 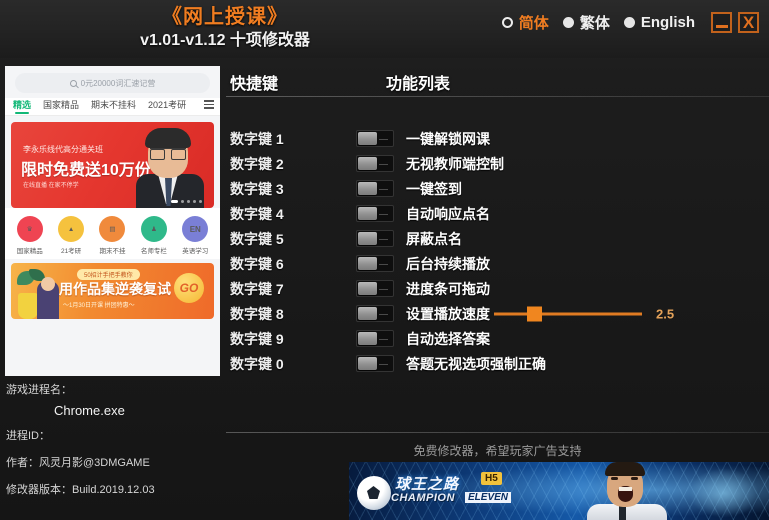 What do you see at coordinates (171, 167) in the screenshot?
I see `teacher-portrait` at bounding box center [171, 167].